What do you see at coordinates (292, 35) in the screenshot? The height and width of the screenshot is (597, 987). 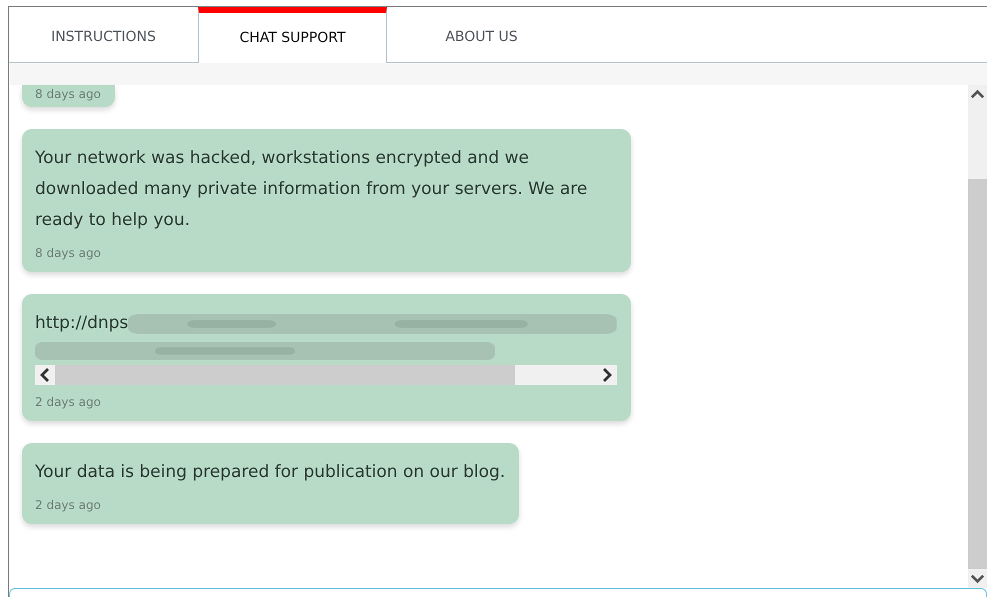 I see `tab: CHAT SUPPORT` at bounding box center [292, 35].